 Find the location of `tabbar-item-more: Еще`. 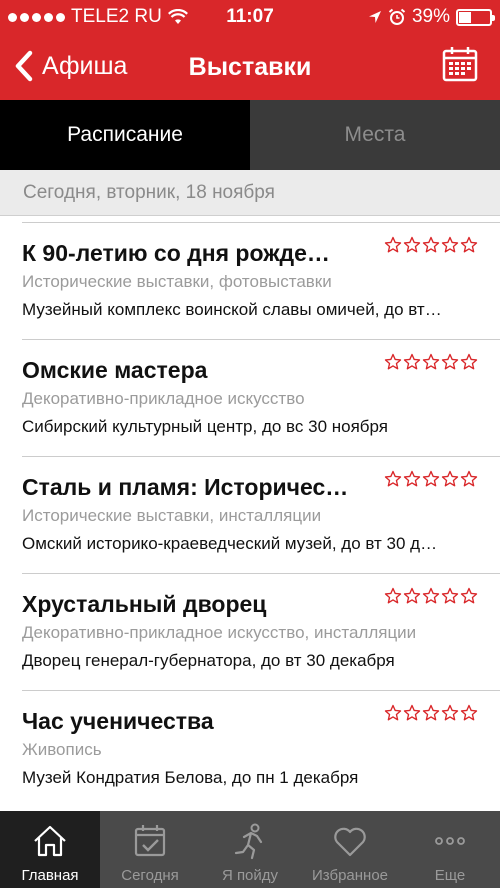

tabbar-item-more: Еще is located at coordinates (450, 849).